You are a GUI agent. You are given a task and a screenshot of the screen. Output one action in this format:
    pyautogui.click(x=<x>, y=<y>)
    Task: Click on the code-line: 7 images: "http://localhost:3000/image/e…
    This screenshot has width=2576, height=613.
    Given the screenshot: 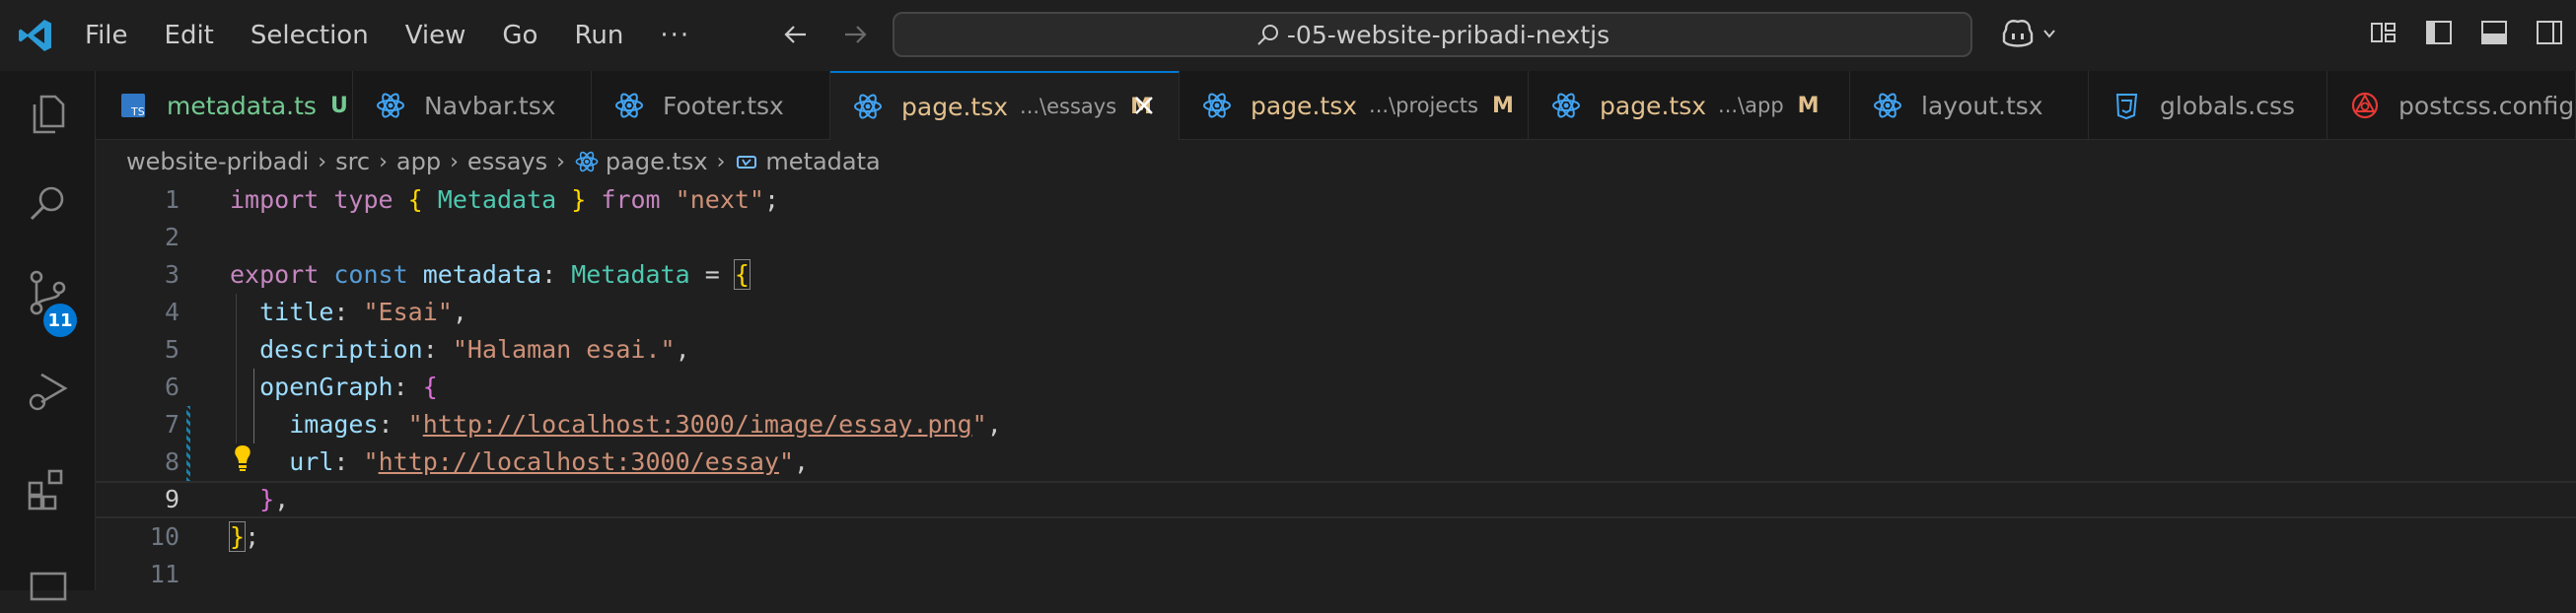 What is the action you would take?
    pyautogui.click(x=1336, y=425)
    